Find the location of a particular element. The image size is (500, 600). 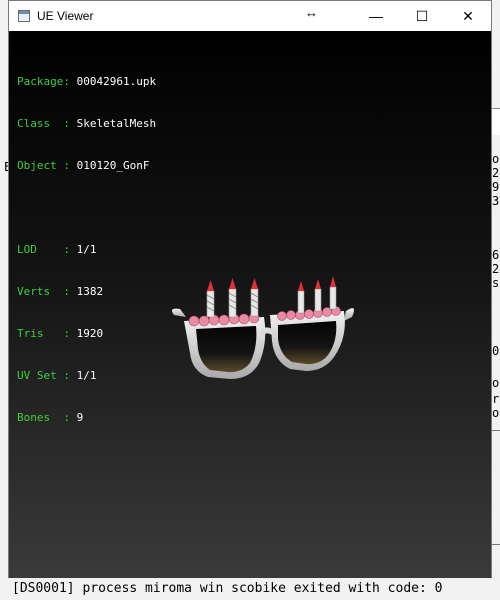

console-tab-edge is located at coordinates (496, 121).